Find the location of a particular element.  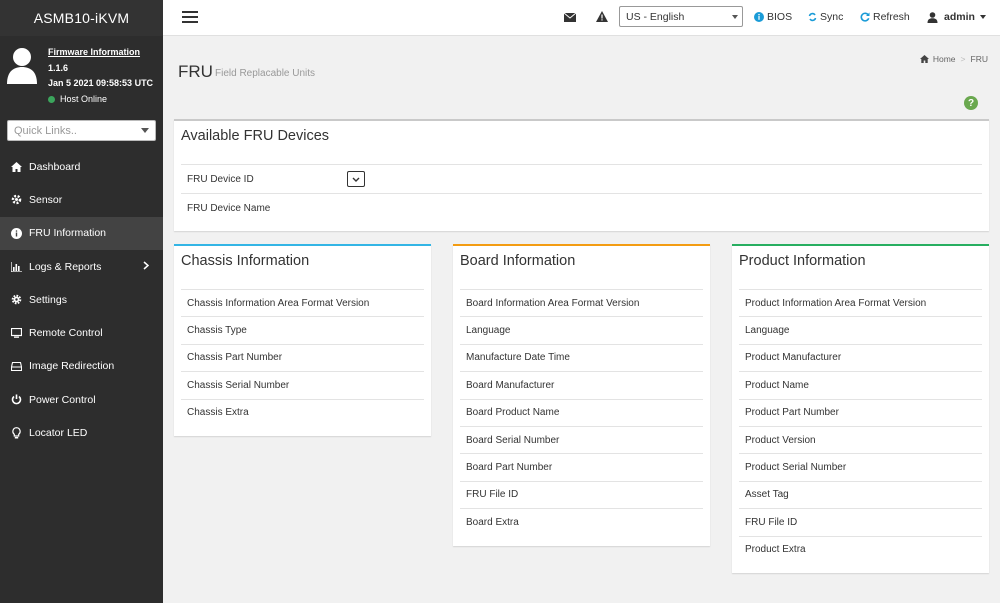

info-row: Board Part Number is located at coordinates (581, 466).